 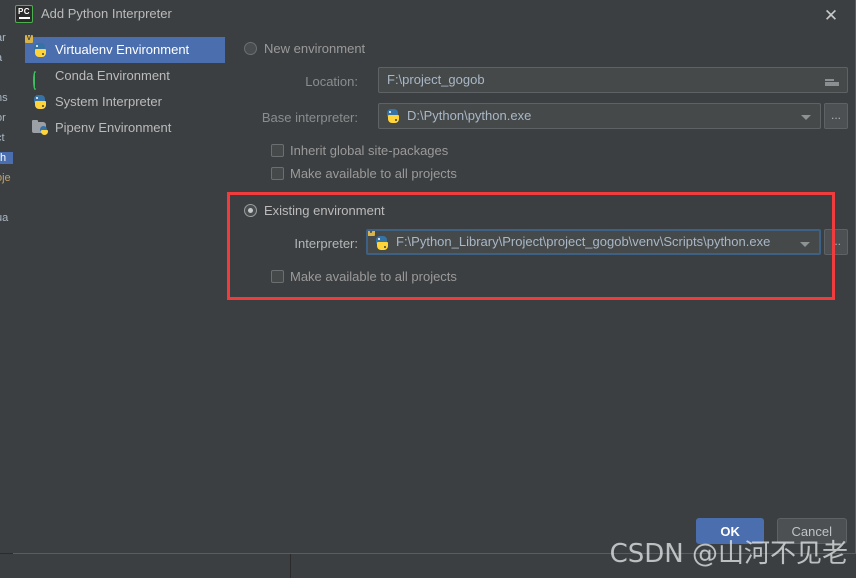 What do you see at coordinates (543, 49) in the screenshot?
I see `new-environment-radio: New environment` at bounding box center [543, 49].